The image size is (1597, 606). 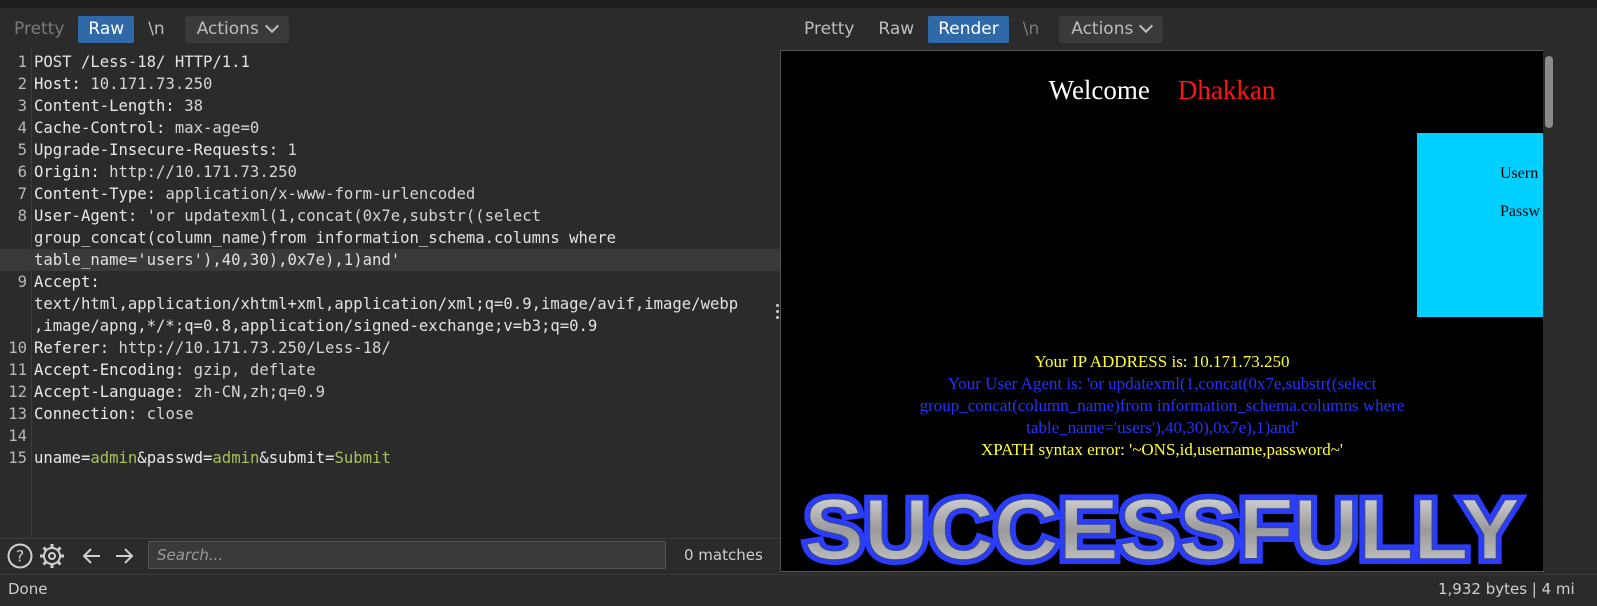 I want to click on header-name: User-Agent:, so click(x=86, y=216).